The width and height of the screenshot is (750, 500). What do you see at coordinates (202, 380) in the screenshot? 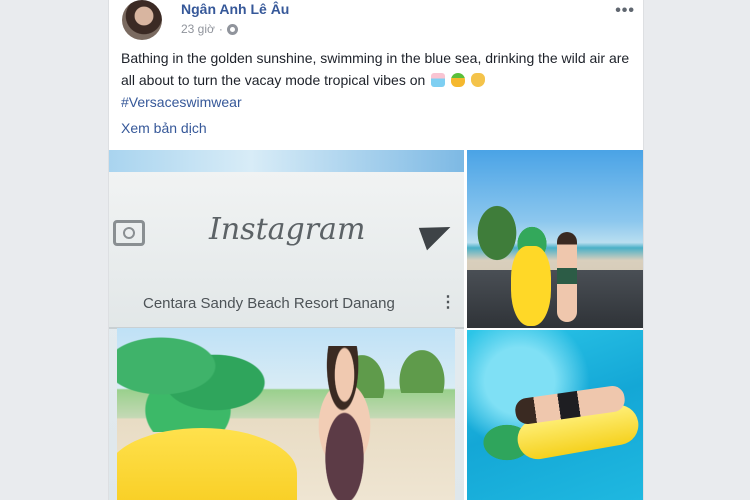
I see `pineapple-float-leaves` at bounding box center [202, 380].